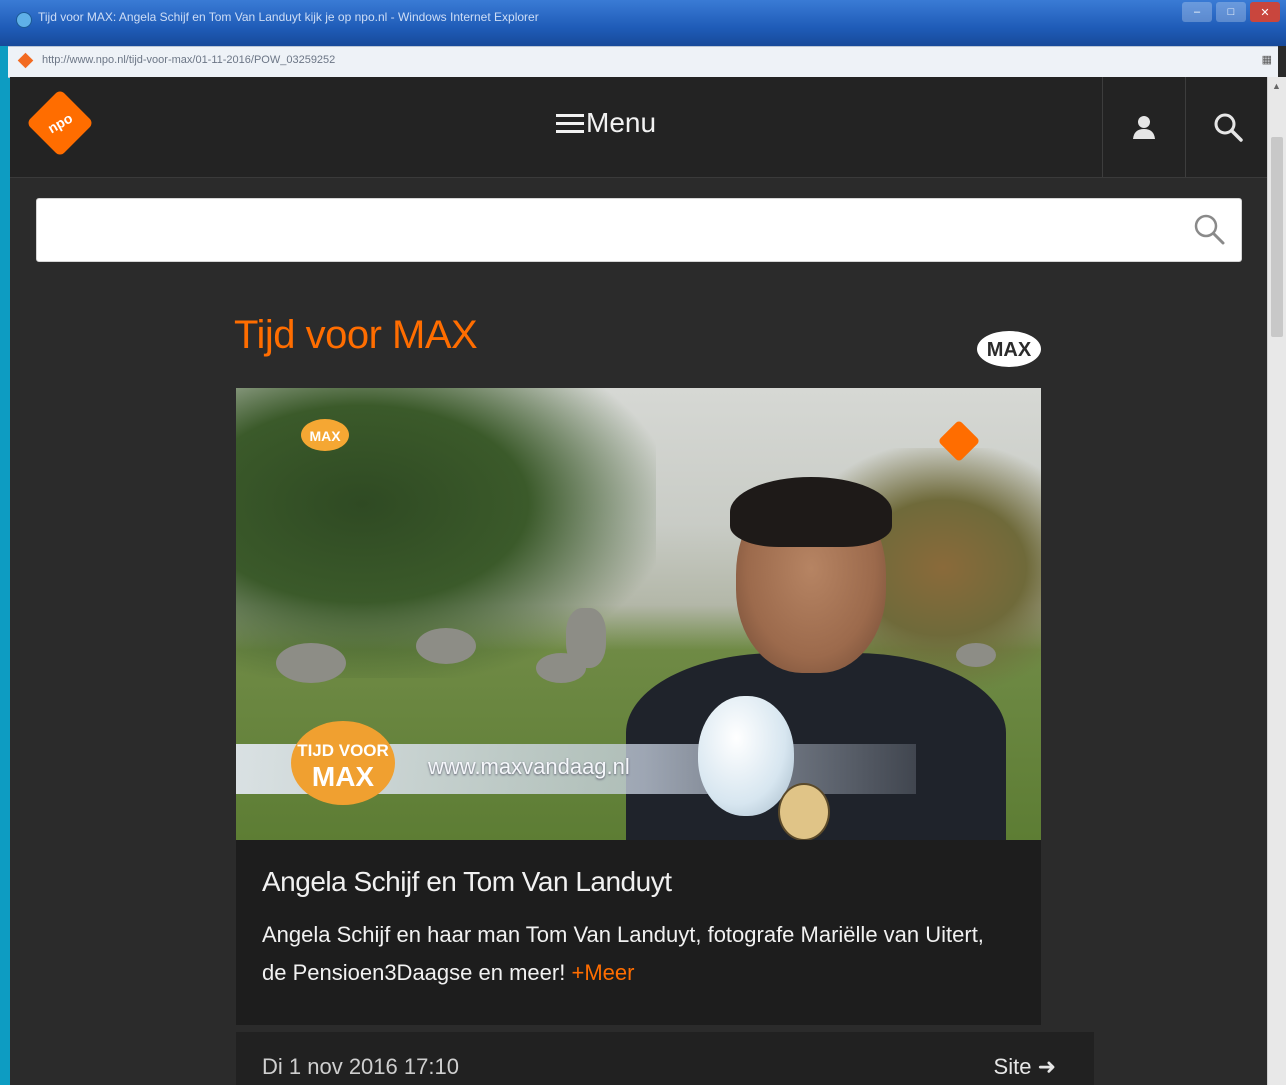 The width and height of the screenshot is (1286, 1085). What do you see at coordinates (811, 512) in the screenshot?
I see `presenter-hair` at bounding box center [811, 512].